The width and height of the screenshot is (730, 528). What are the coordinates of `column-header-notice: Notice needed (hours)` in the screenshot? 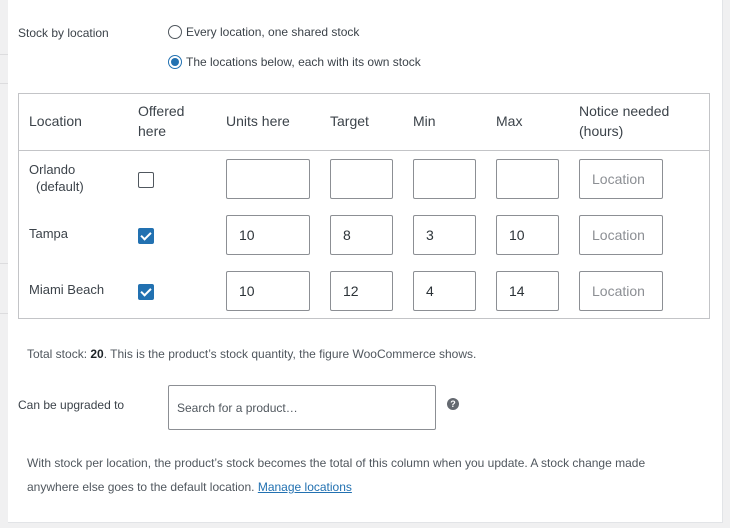 It's located at (624, 121).